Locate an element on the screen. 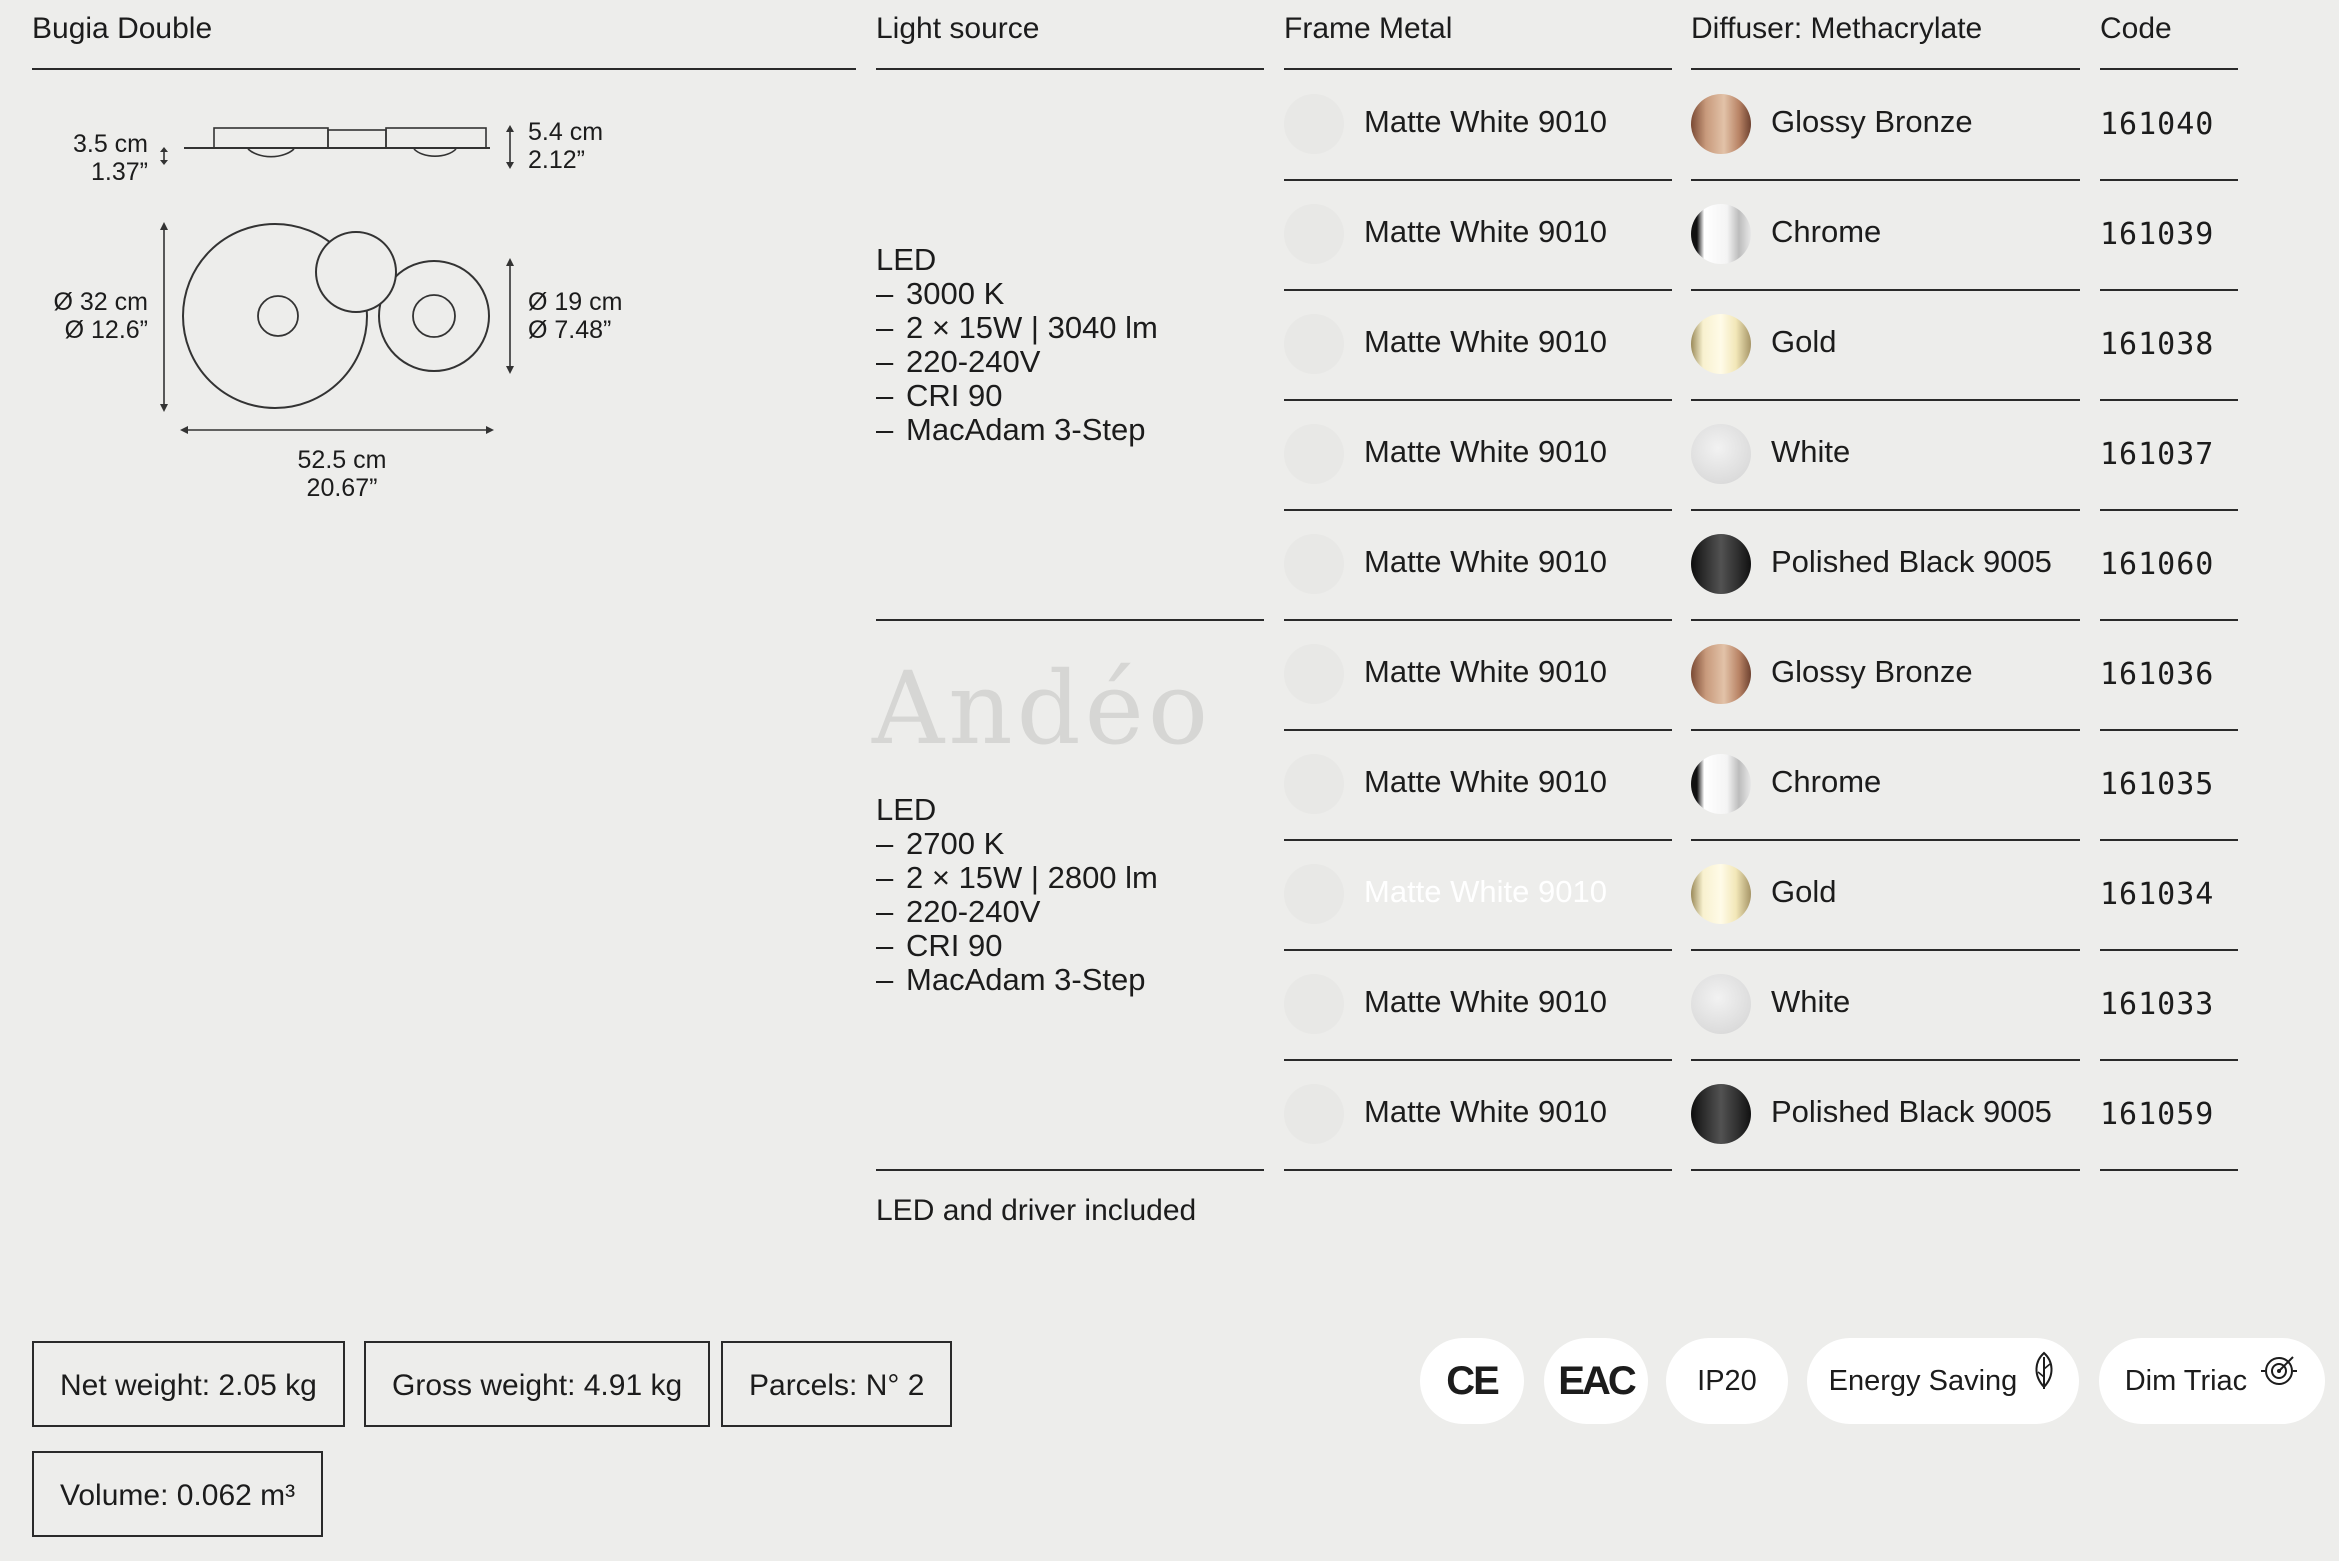 The height and width of the screenshot is (1561, 2339). diffuser-swatch-white is located at coordinates (1721, 454).